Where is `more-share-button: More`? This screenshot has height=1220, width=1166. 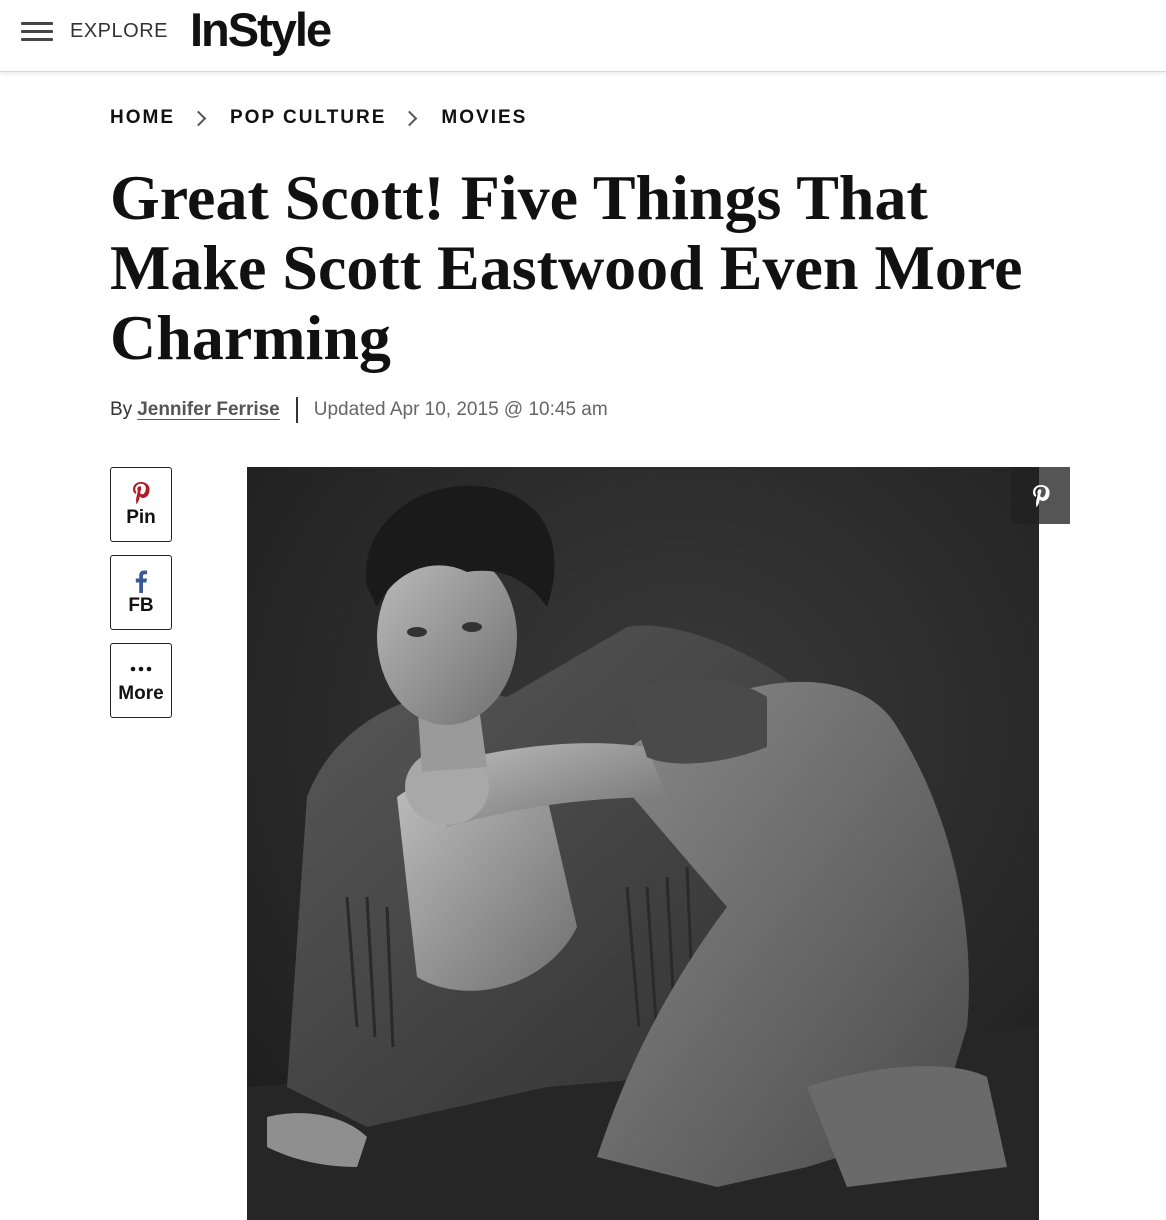
more-share-button: More is located at coordinates (141, 680).